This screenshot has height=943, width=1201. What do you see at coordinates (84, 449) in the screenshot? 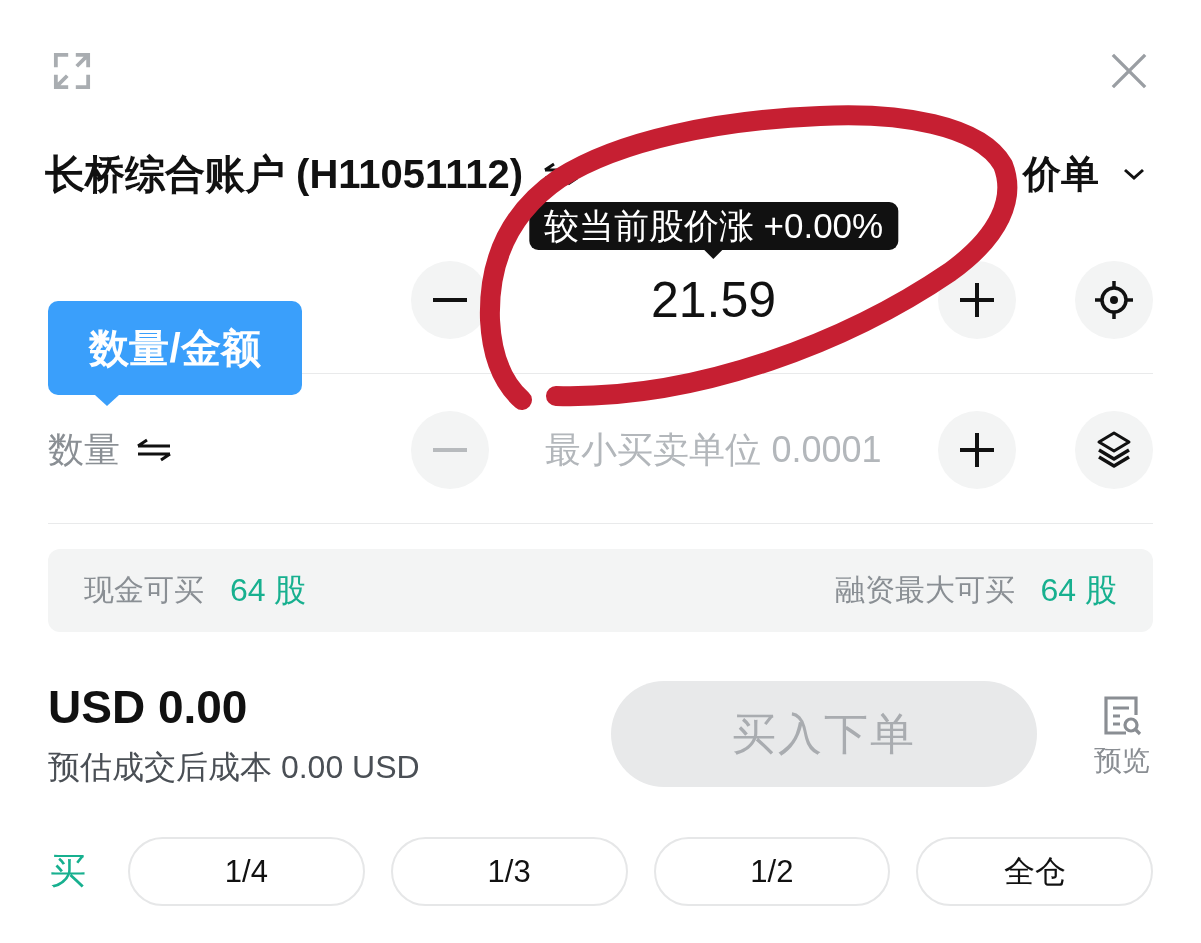
I see `quantity-label: 数量` at bounding box center [84, 449].